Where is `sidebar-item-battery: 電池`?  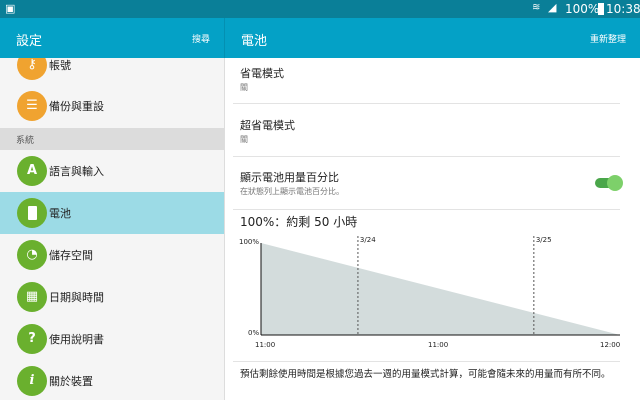 sidebar-item-battery: 電池 is located at coordinates (112, 213).